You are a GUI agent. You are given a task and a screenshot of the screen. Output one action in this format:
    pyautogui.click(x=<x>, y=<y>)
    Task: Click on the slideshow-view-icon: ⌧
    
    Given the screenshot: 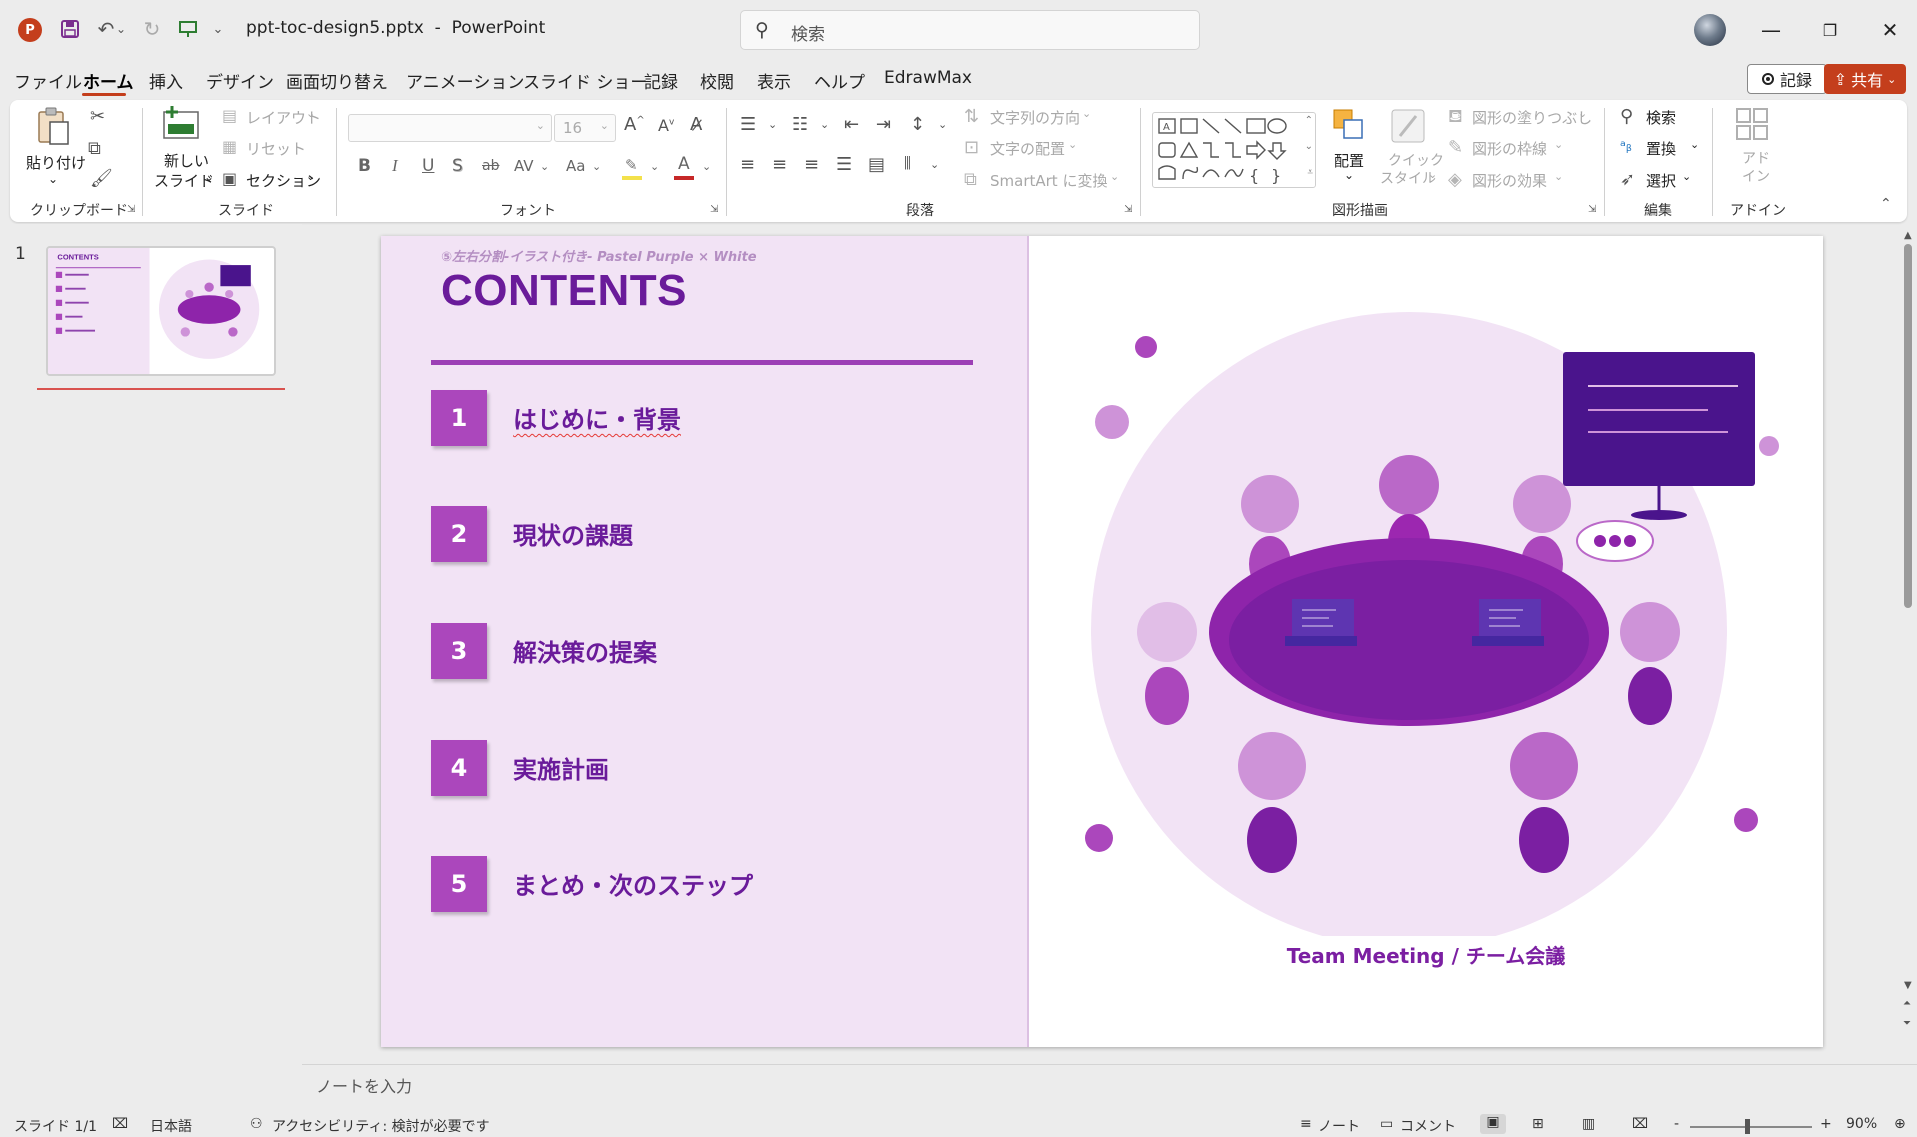 What is the action you would take?
    pyautogui.click(x=1640, y=1124)
    